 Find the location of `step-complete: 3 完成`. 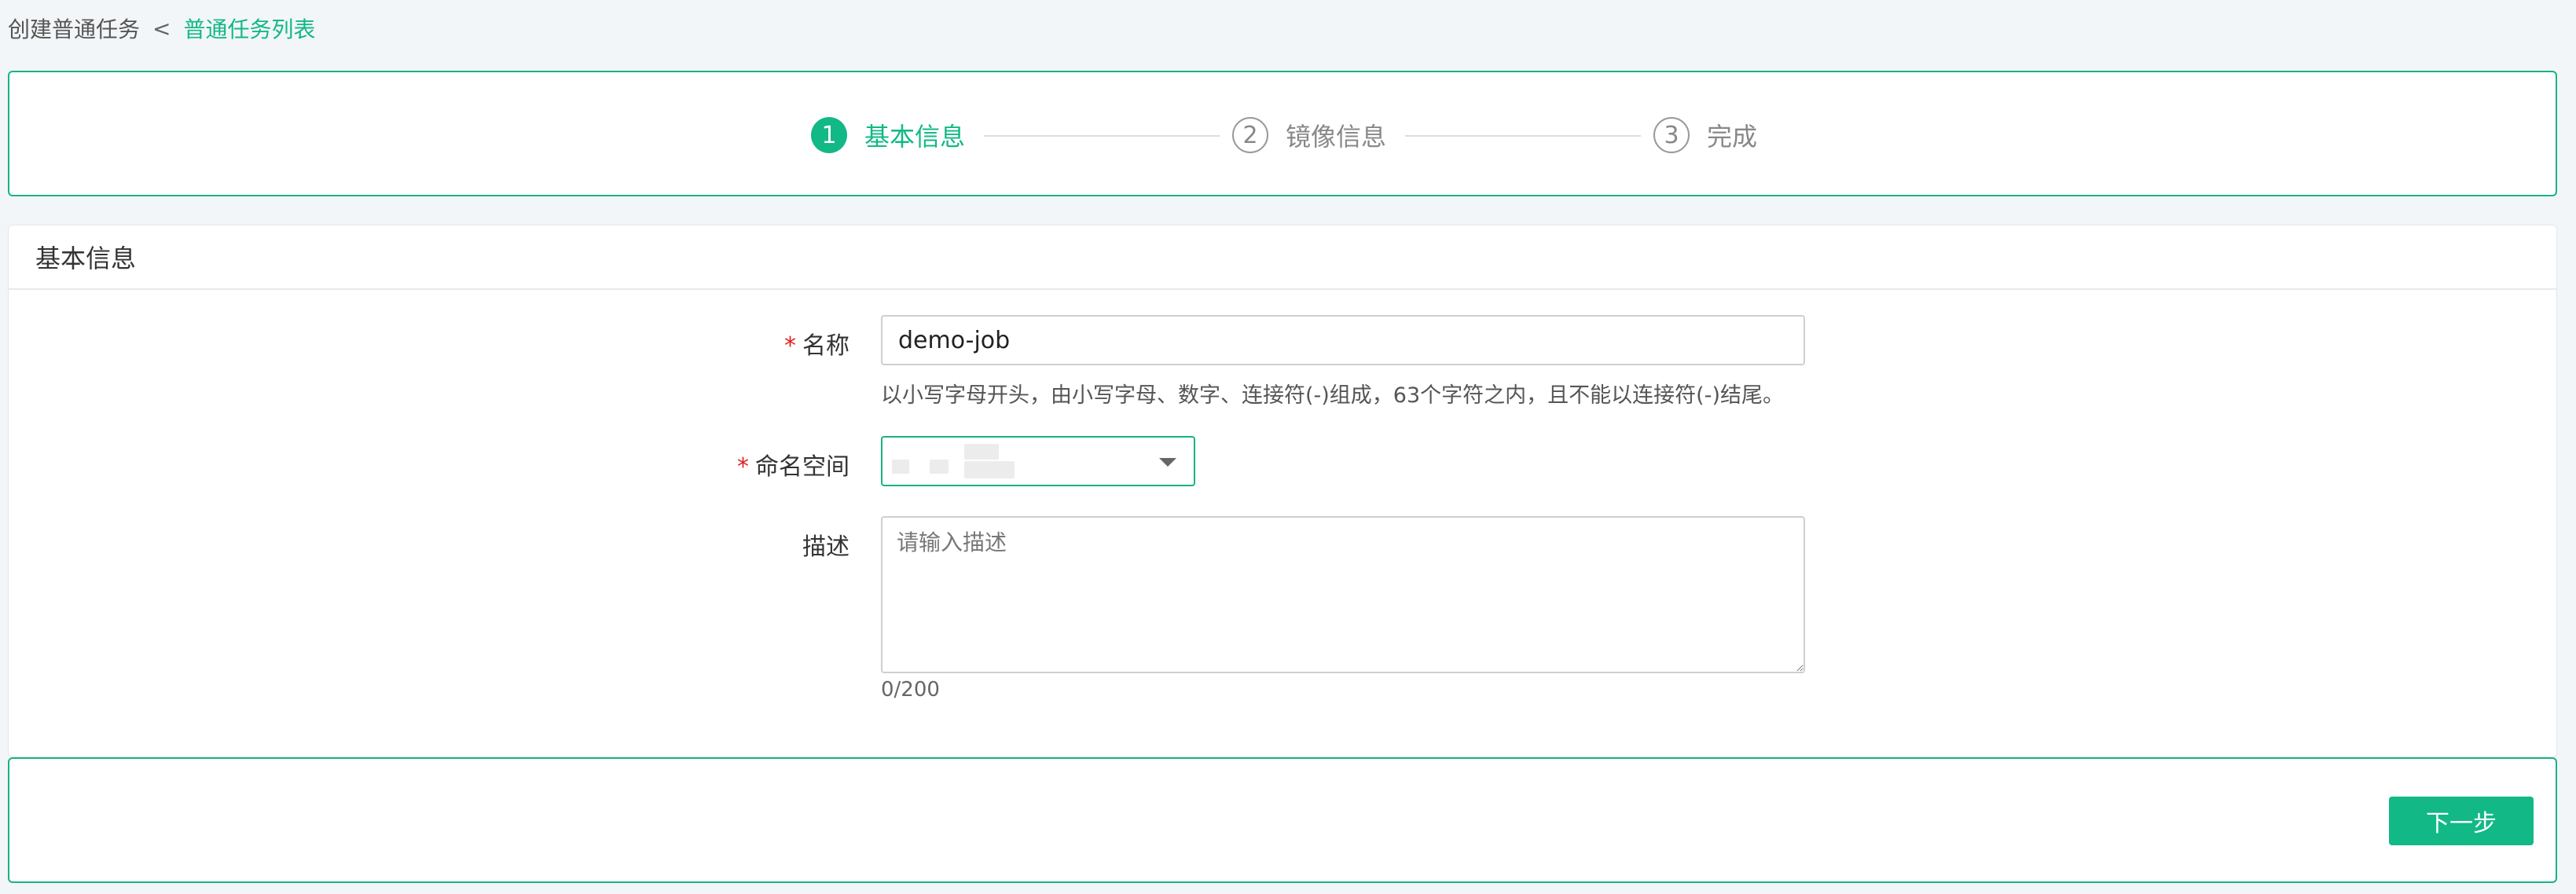

step-complete: 3 完成 is located at coordinates (1705, 135).